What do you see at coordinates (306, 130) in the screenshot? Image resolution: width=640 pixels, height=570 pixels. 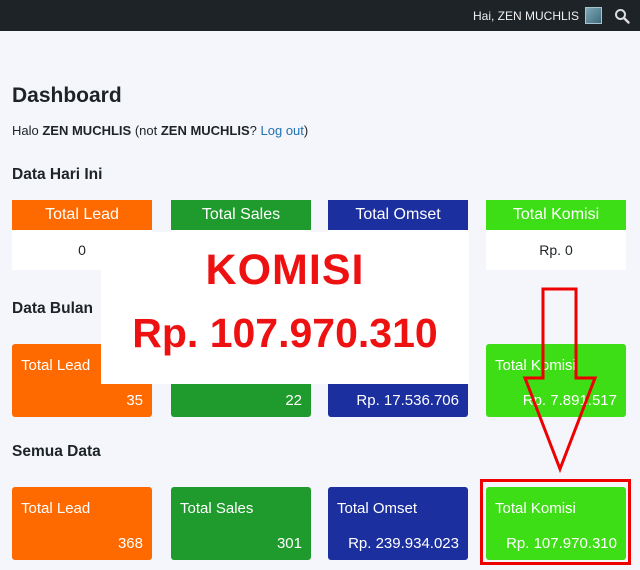 I see `close-paren: )` at bounding box center [306, 130].